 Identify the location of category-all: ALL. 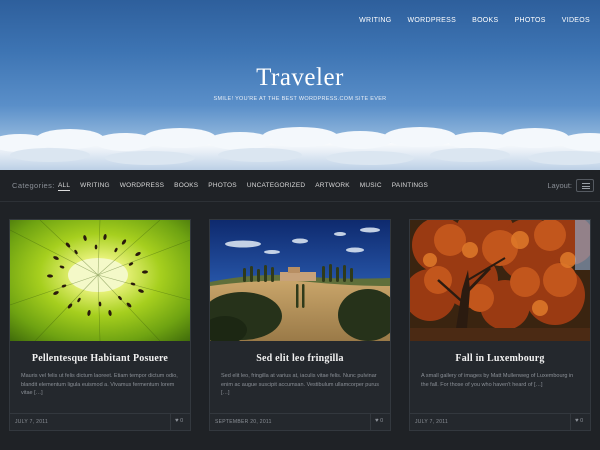
(64, 186).